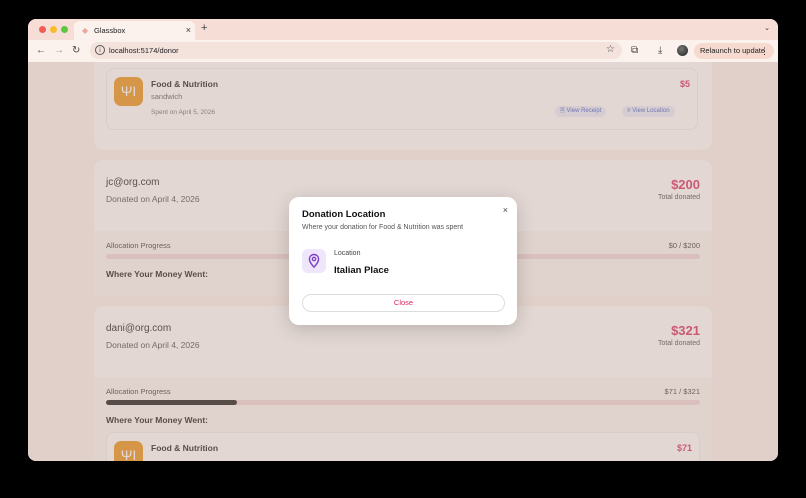  What do you see at coordinates (660, 50) in the screenshot?
I see `download-icon: ⤓` at bounding box center [660, 50].